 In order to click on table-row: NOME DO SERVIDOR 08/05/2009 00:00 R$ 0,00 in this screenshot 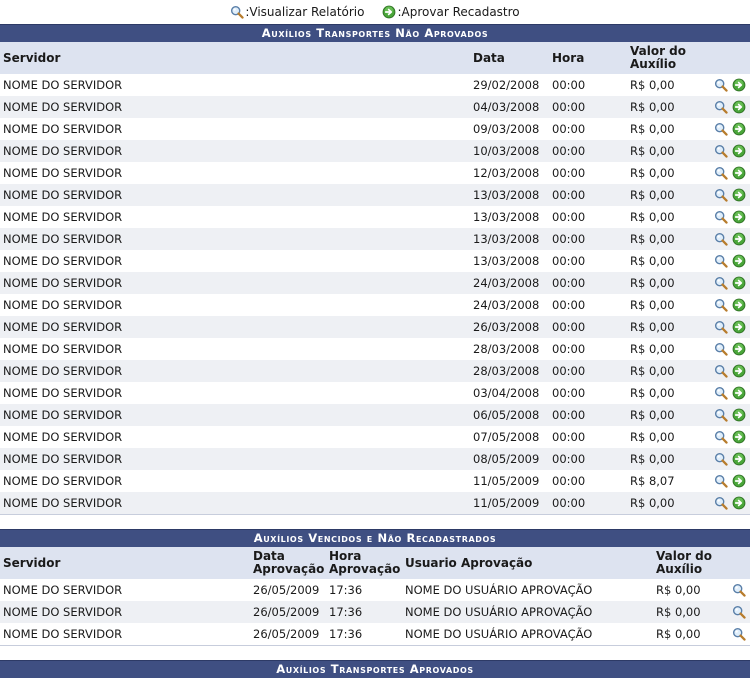, I will do `click(375, 459)`.